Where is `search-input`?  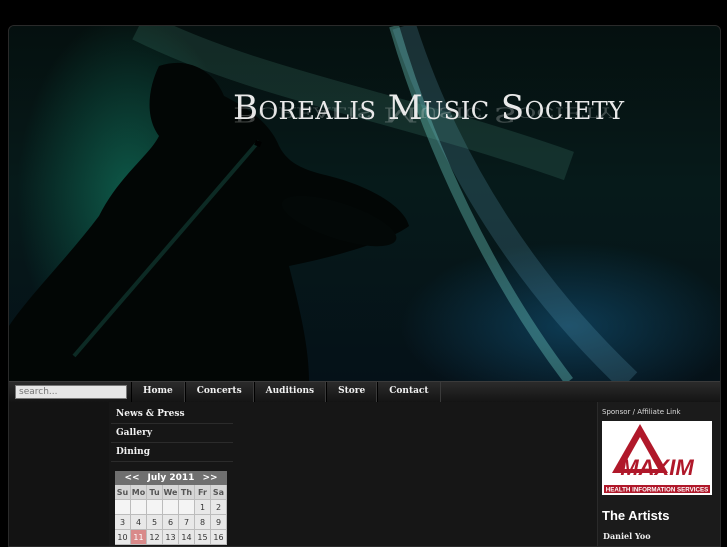 search-input is located at coordinates (71, 392).